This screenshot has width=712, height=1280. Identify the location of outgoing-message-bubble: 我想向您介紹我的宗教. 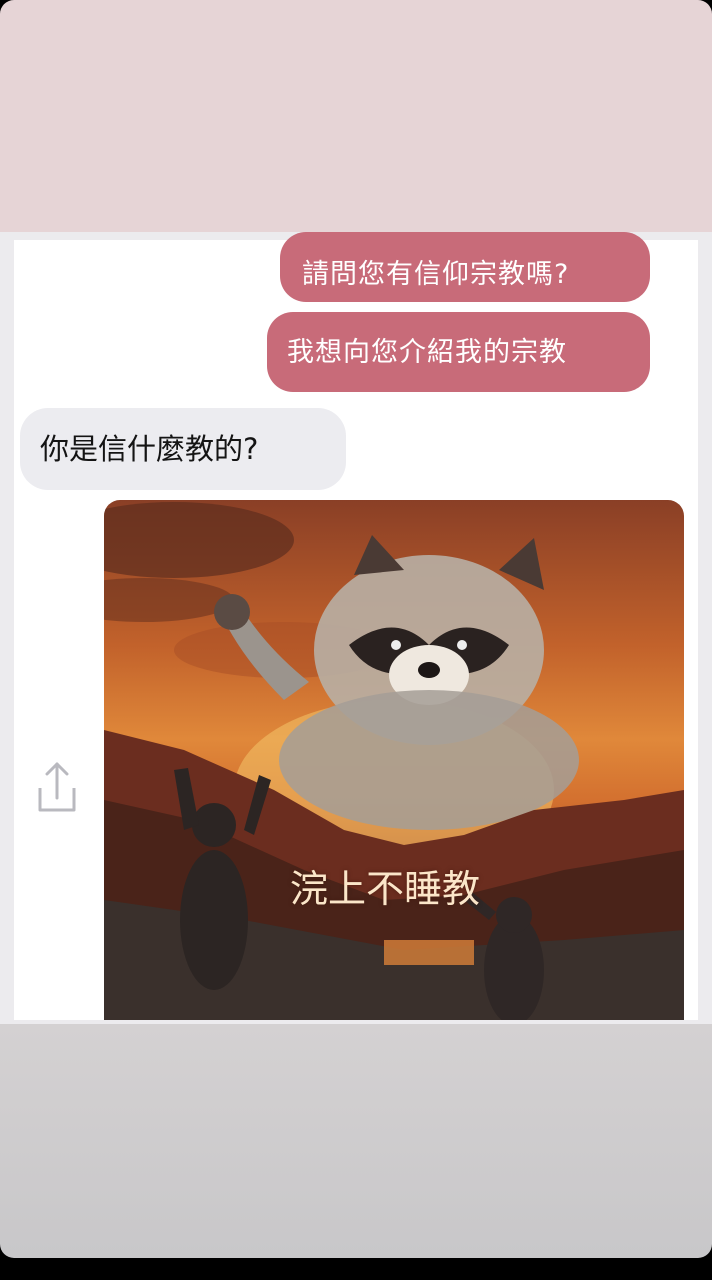
(458, 352).